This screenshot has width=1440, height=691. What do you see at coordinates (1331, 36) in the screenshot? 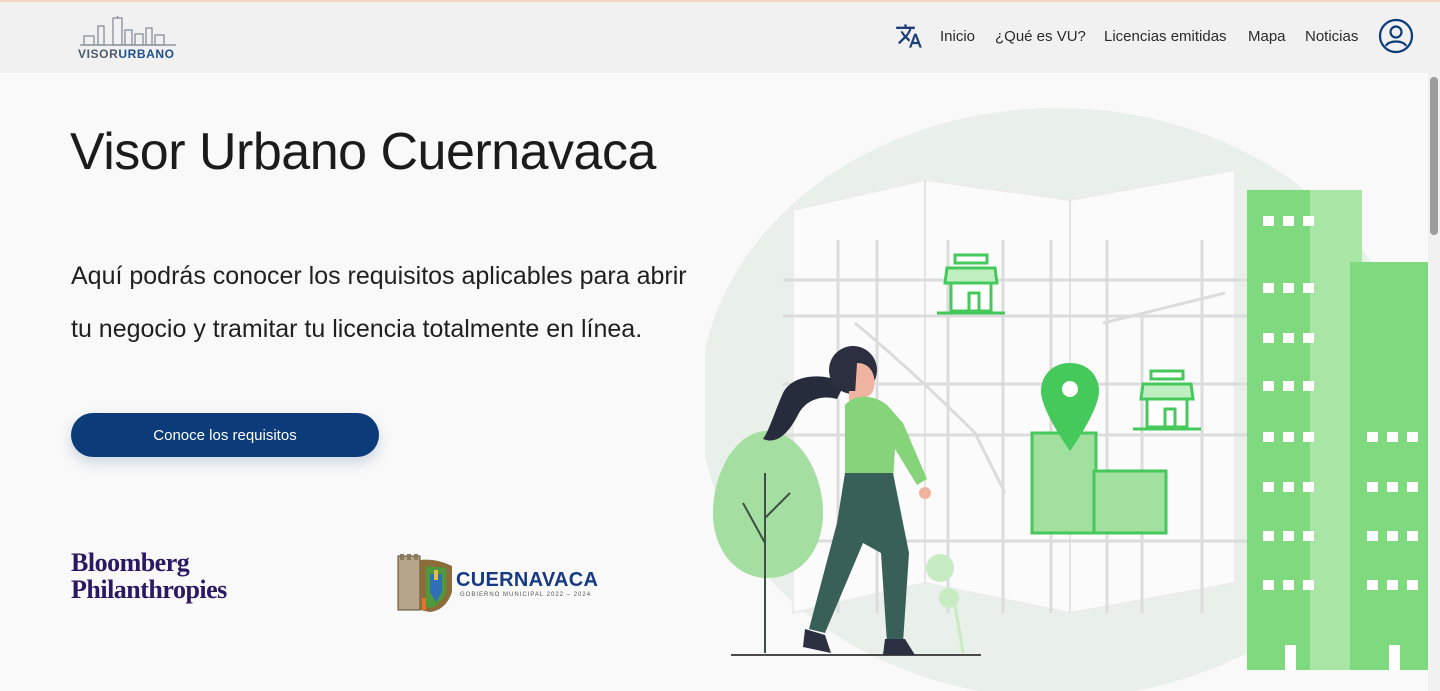
I see `nav-item-noticias: Noticias` at bounding box center [1331, 36].